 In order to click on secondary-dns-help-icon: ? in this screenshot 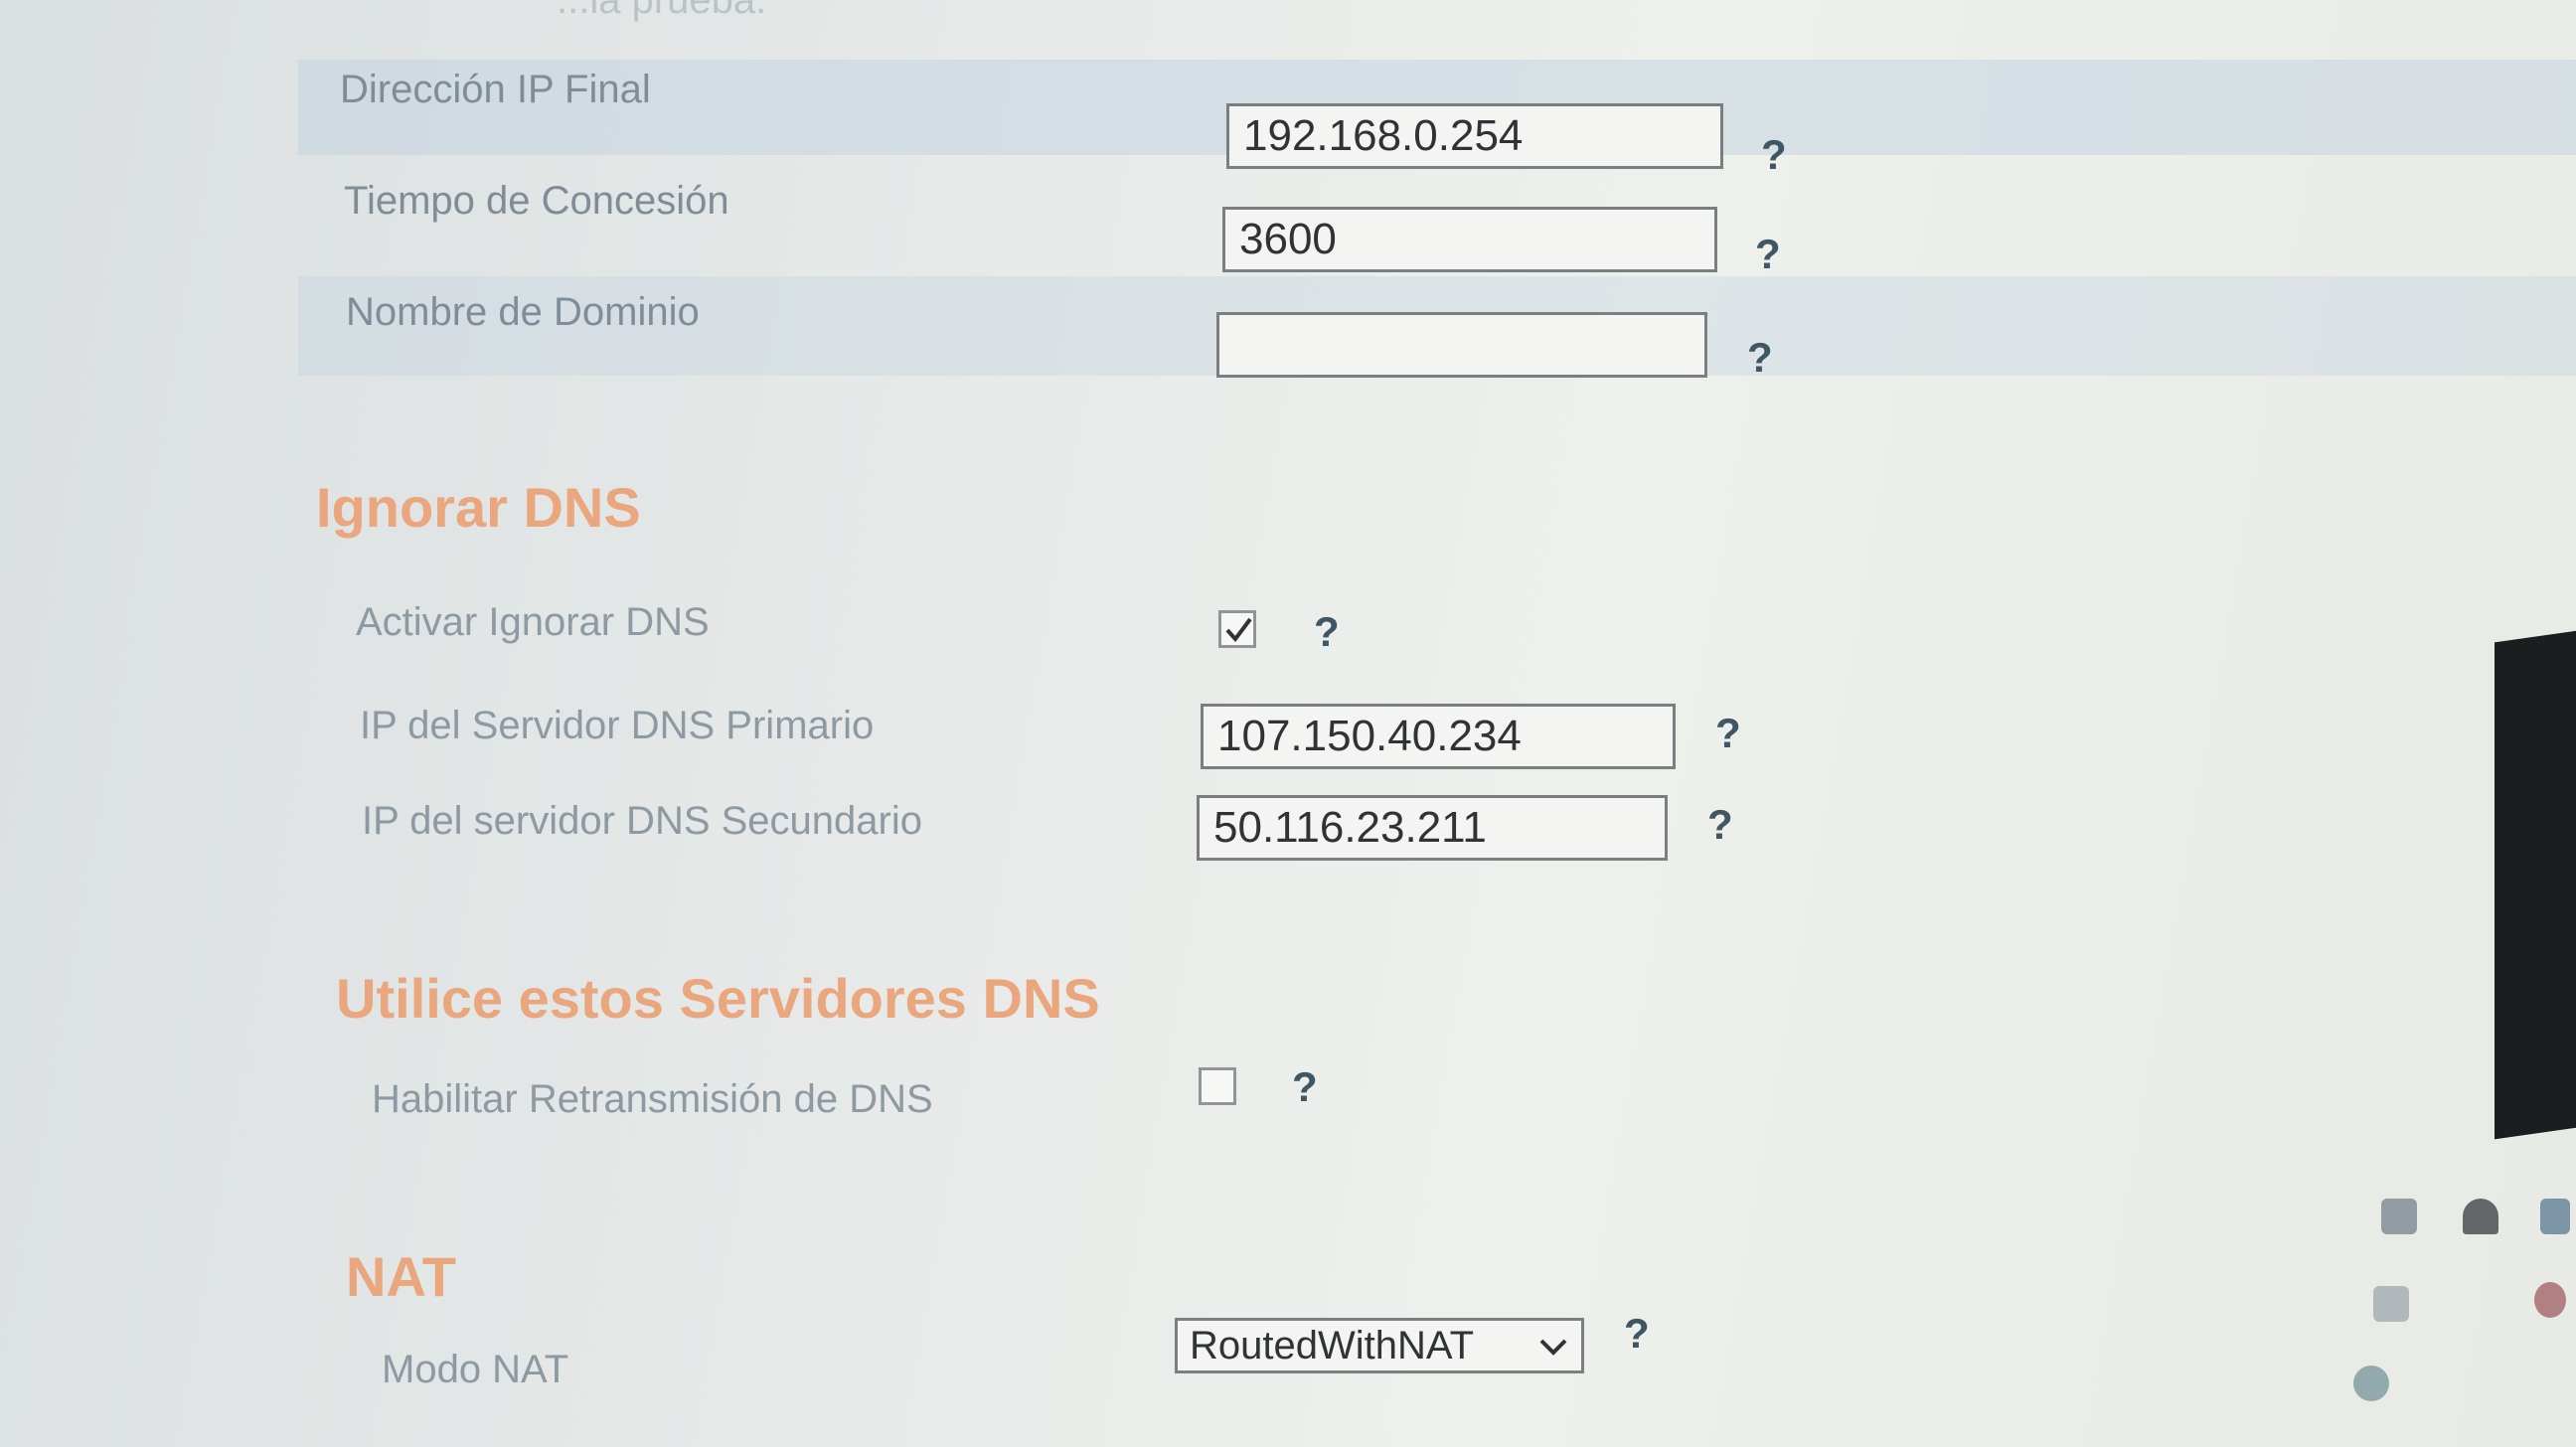, I will do `click(1720, 825)`.